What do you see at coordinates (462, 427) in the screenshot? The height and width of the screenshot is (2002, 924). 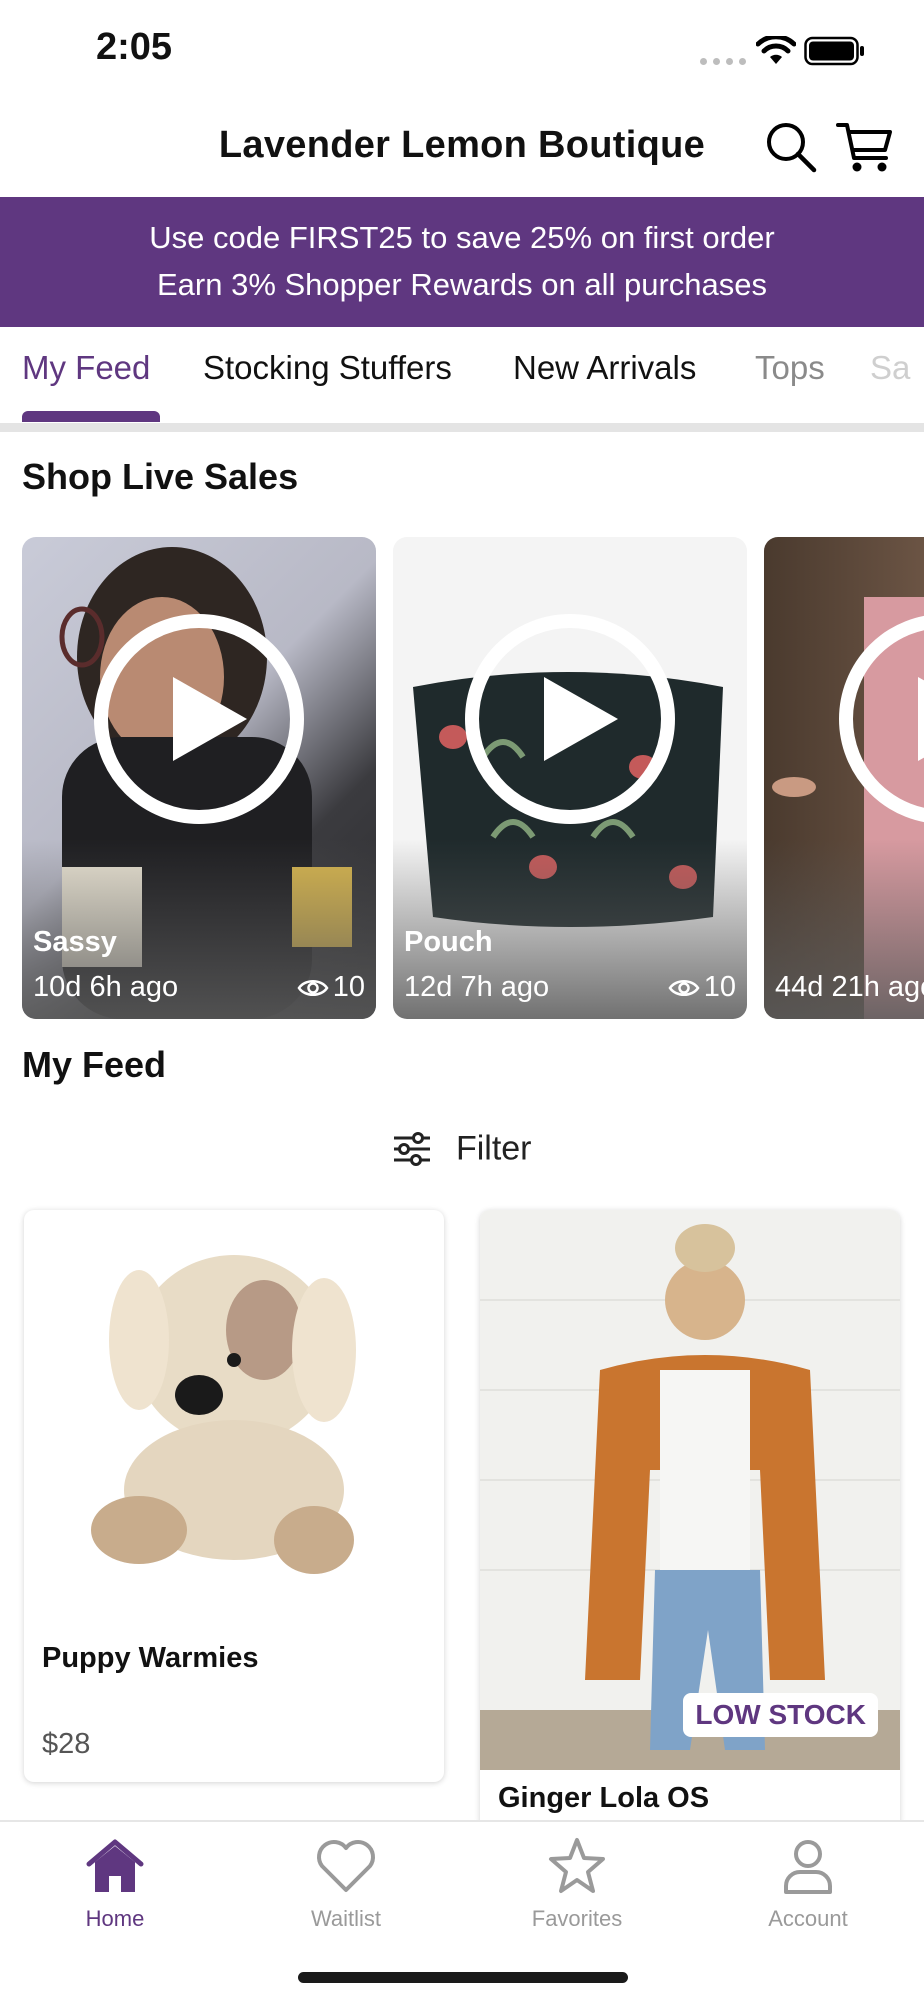 I see `tab-divider` at bounding box center [462, 427].